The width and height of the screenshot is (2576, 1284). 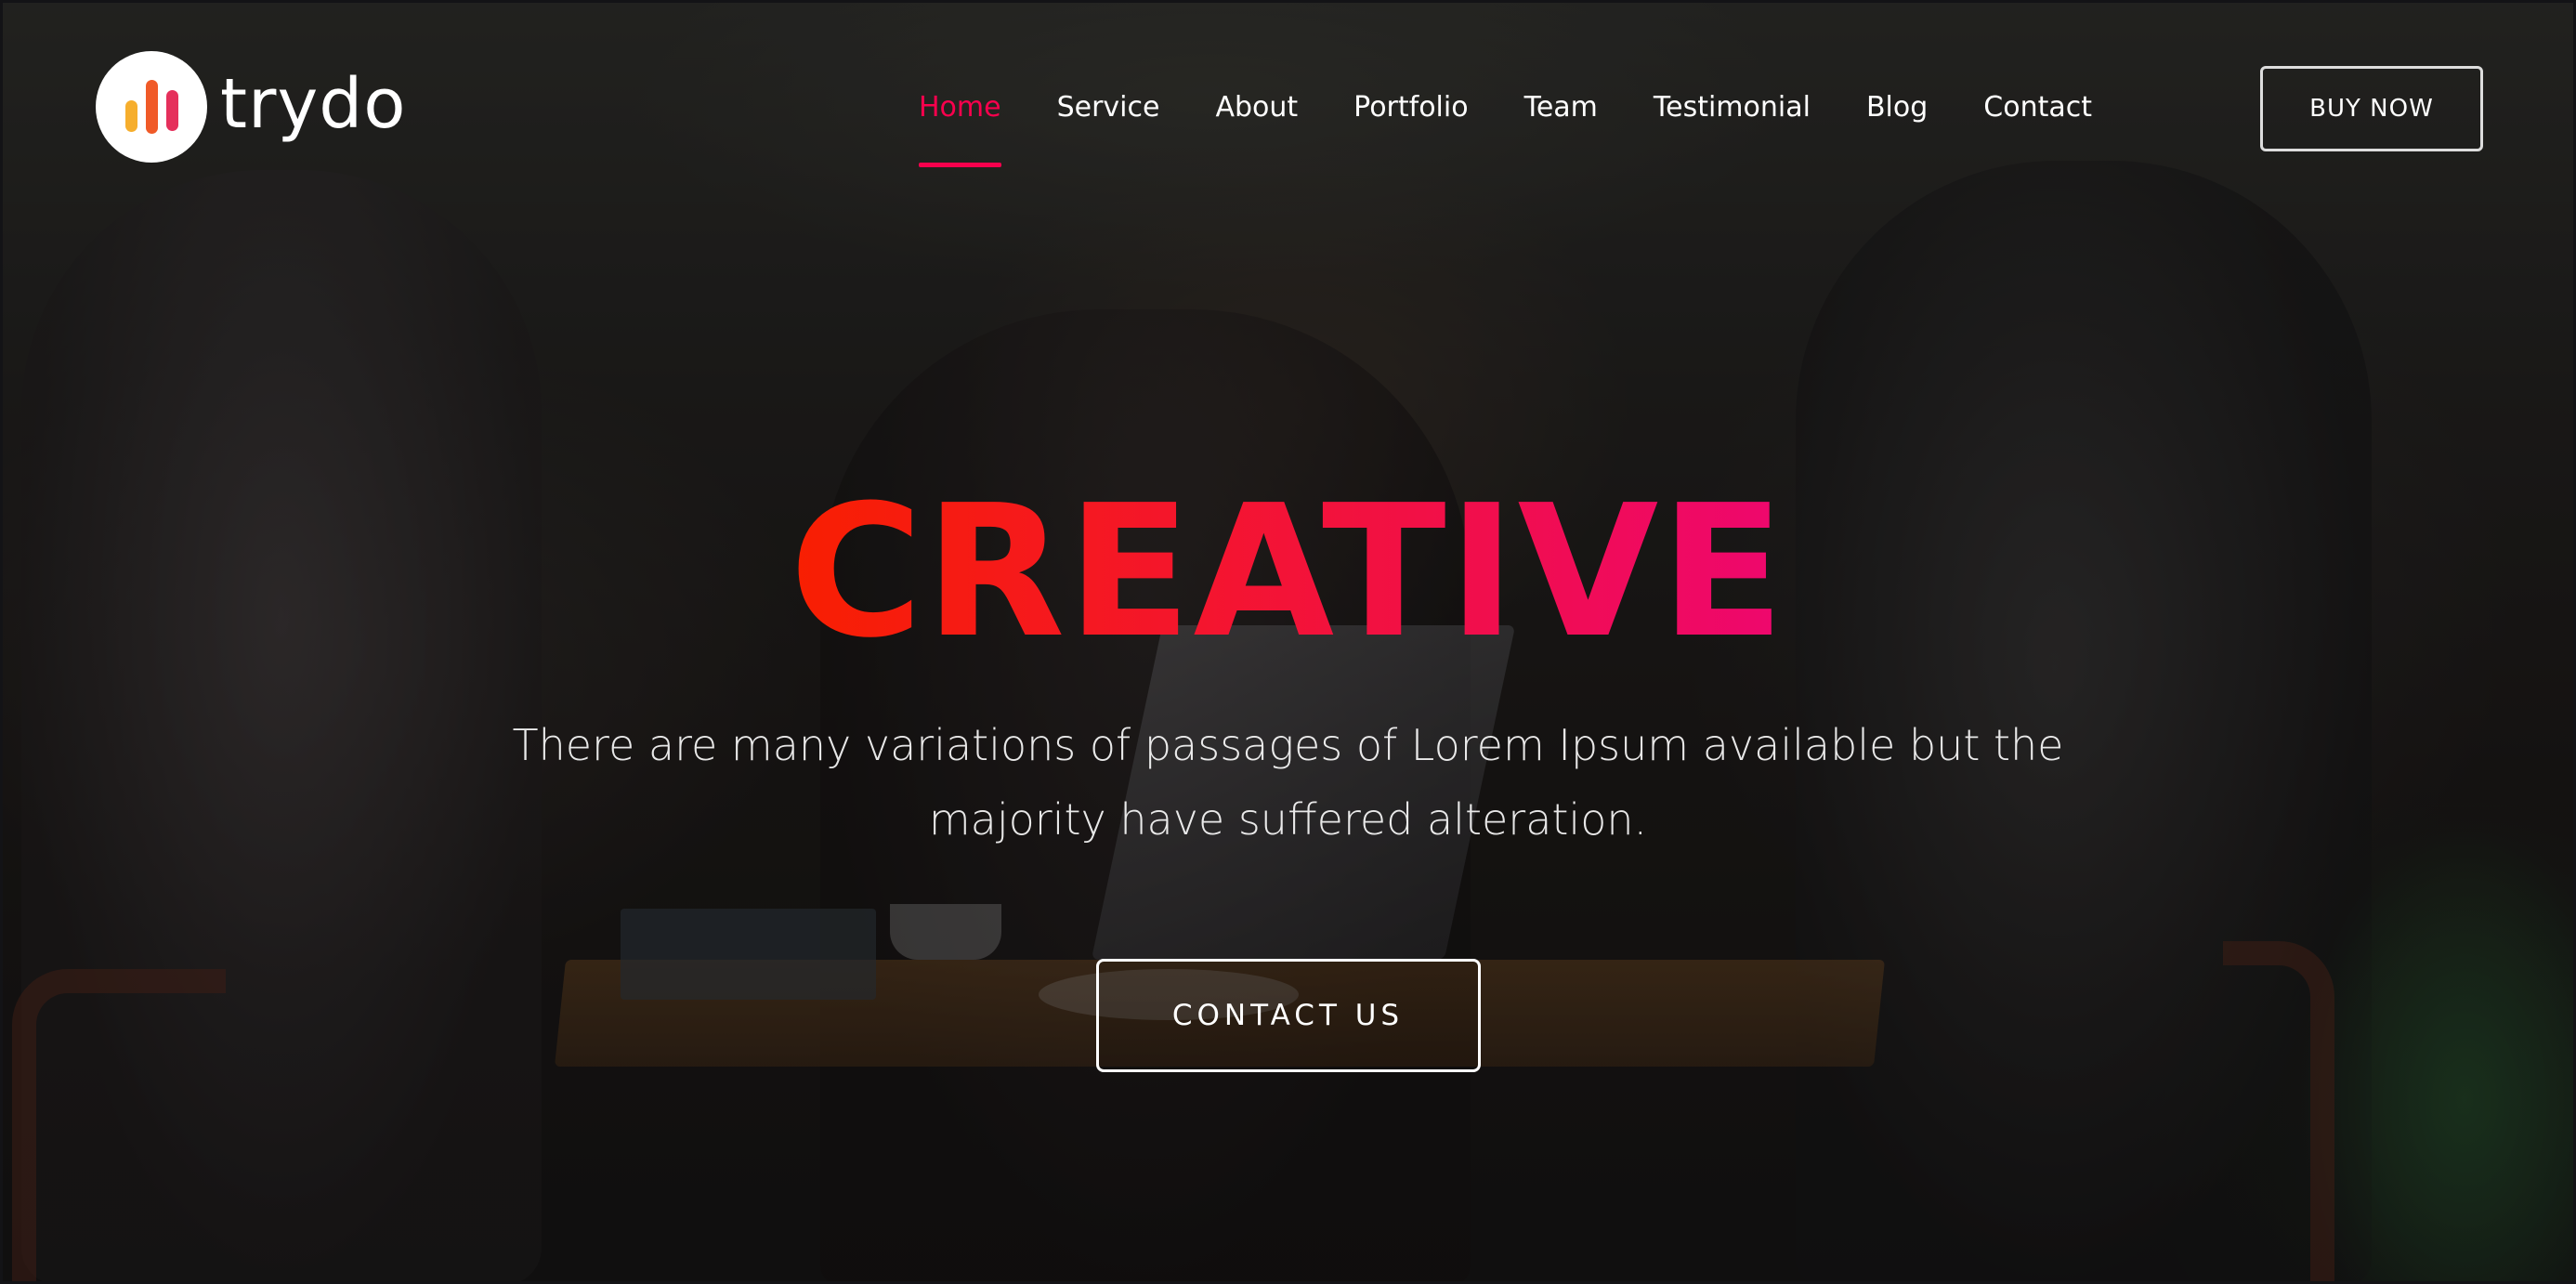 What do you see at coordinates (1897, 108) in the screenshot?
I see `nav-item-blog: Blog` at bounding box center [1897, 108].